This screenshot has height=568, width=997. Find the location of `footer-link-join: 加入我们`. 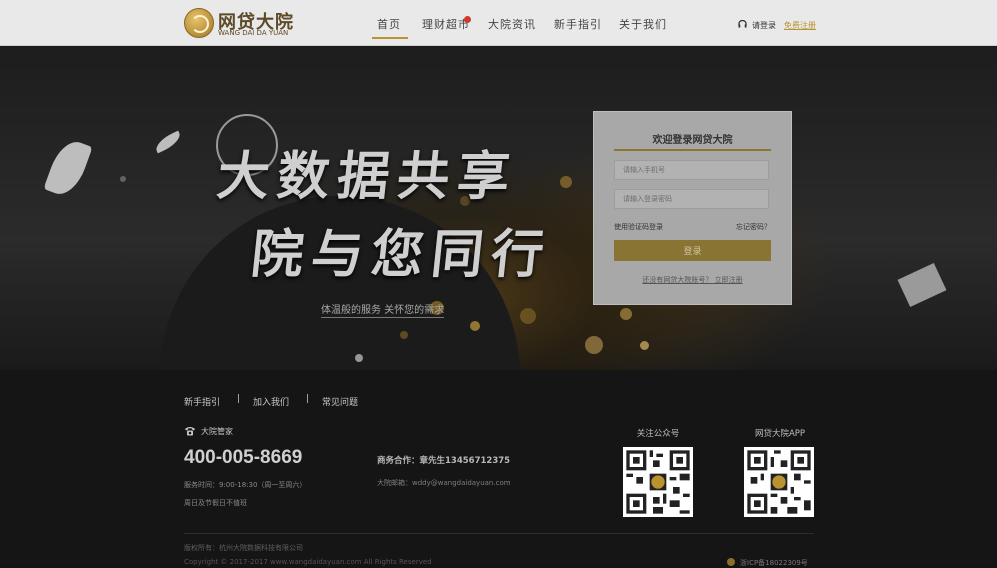

footer-link-join: 加入我们 is located at coordinates (271, 401).